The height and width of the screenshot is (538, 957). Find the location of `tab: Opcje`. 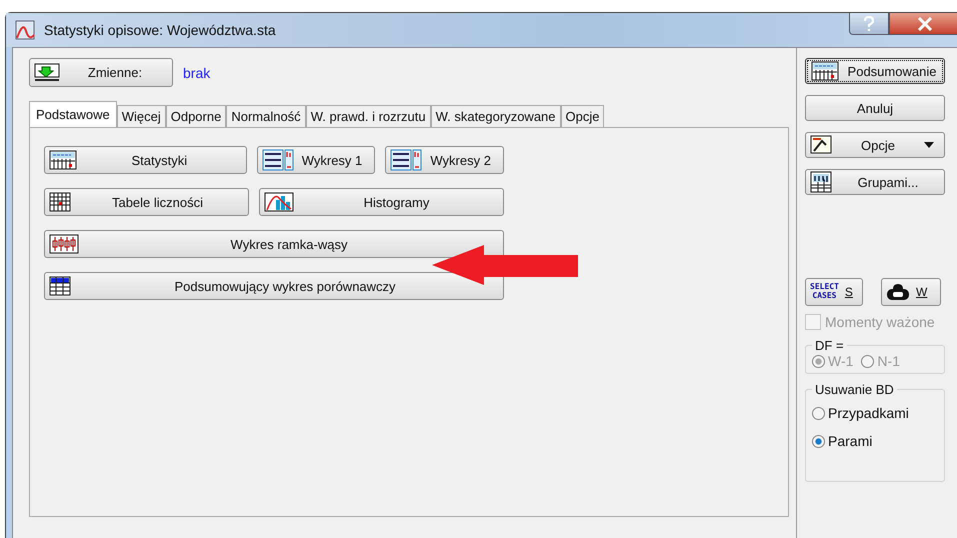

tab: Opcje is located at coordinates (582, 116).